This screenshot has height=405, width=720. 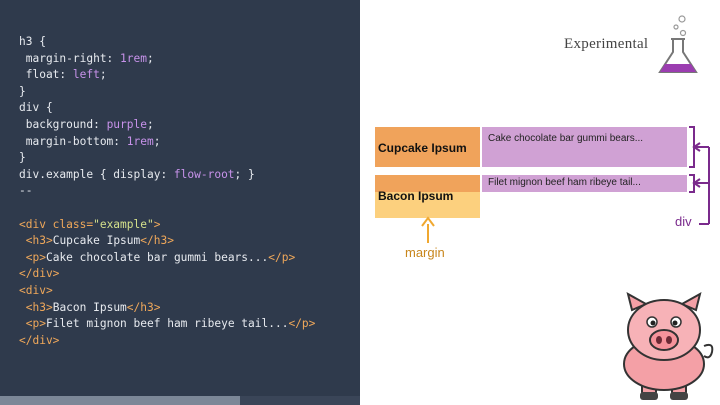 I want to click on code-property: margin-right:, so click(x=70, y=58).